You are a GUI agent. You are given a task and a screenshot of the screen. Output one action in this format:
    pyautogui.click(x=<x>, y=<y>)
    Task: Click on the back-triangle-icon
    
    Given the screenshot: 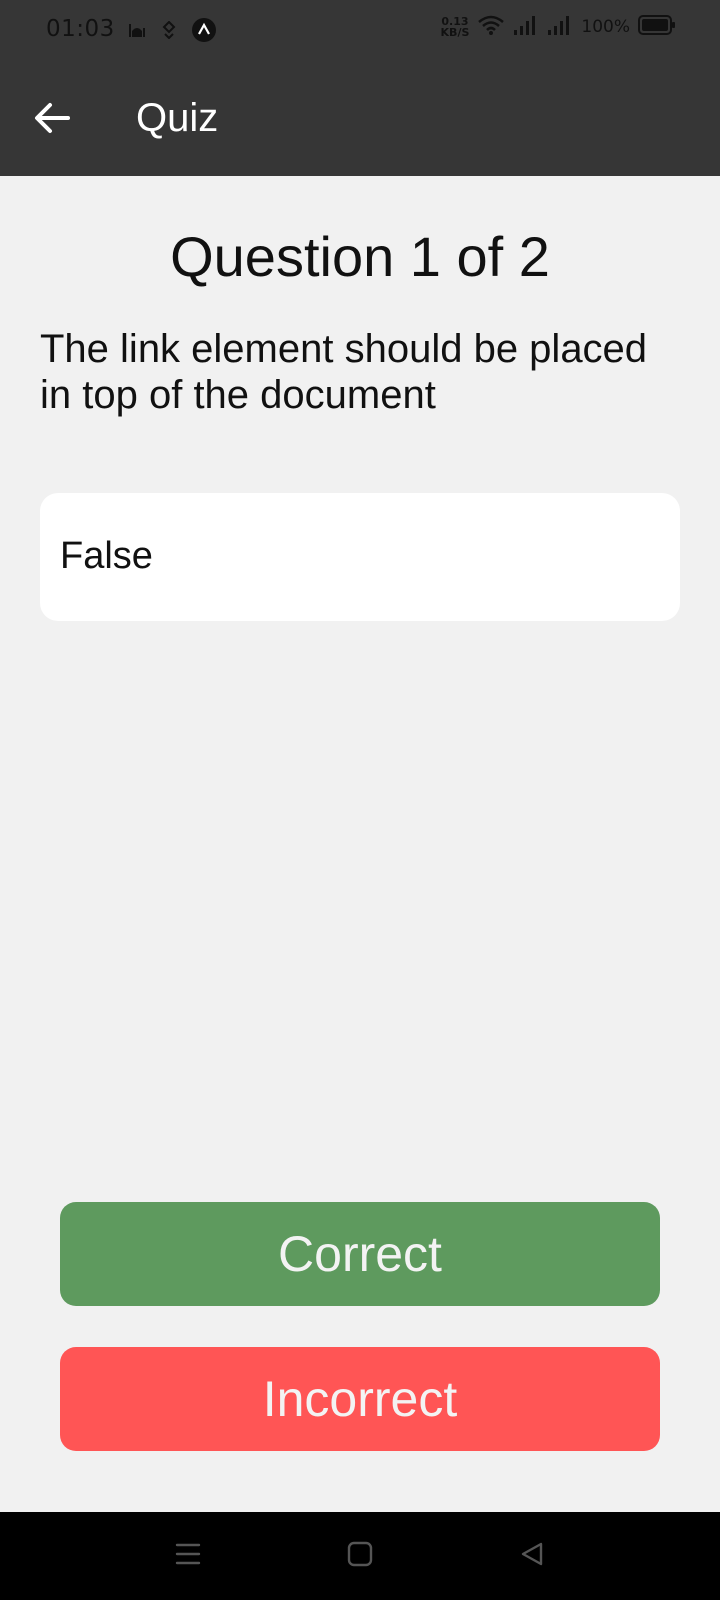 What is the action you would take?
    pyautogui.click(x=532, y=1556)
    